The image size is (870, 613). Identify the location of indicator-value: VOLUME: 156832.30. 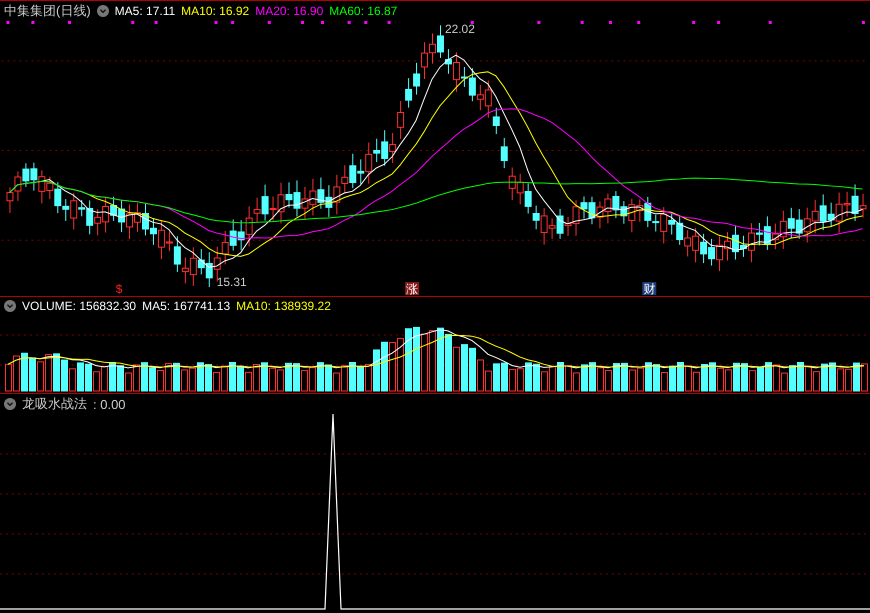
(79, 306).